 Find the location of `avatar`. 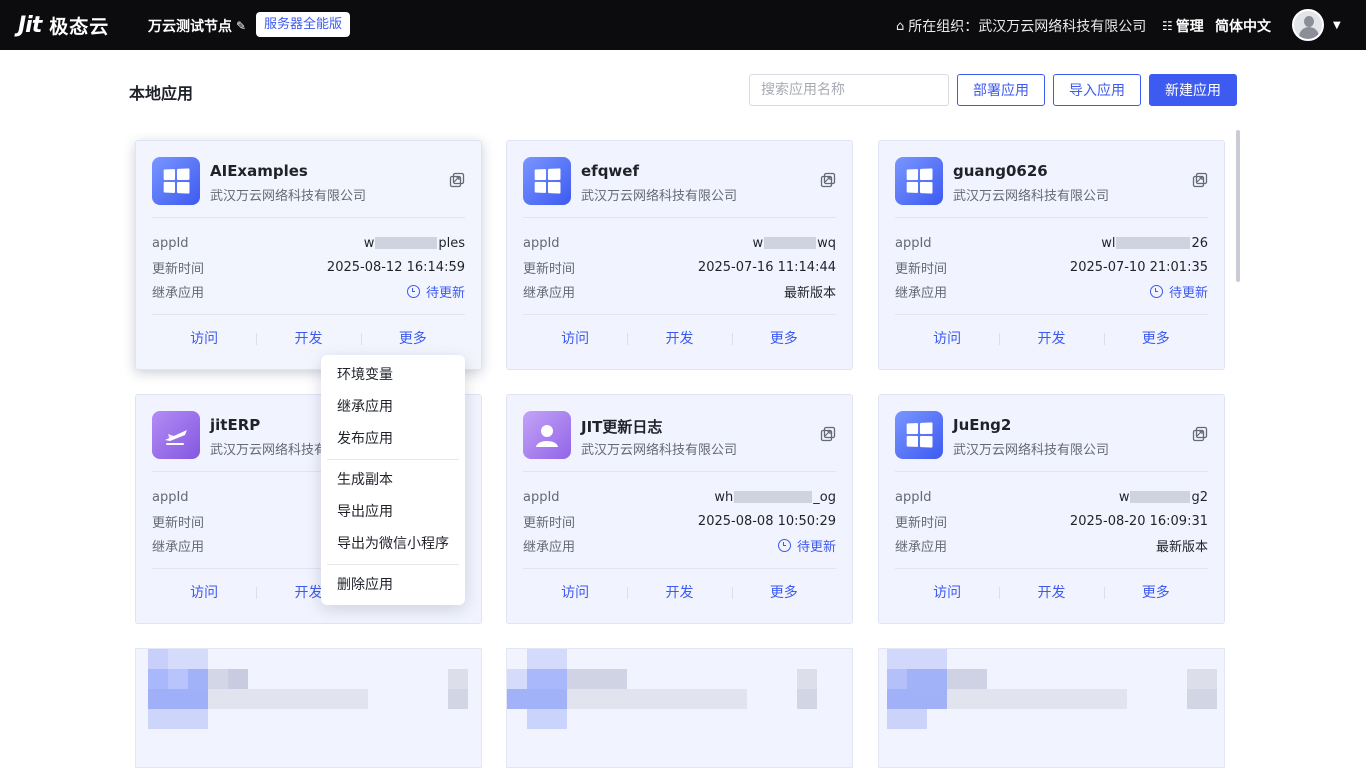

avatar is located at coordinates (1308, 25).